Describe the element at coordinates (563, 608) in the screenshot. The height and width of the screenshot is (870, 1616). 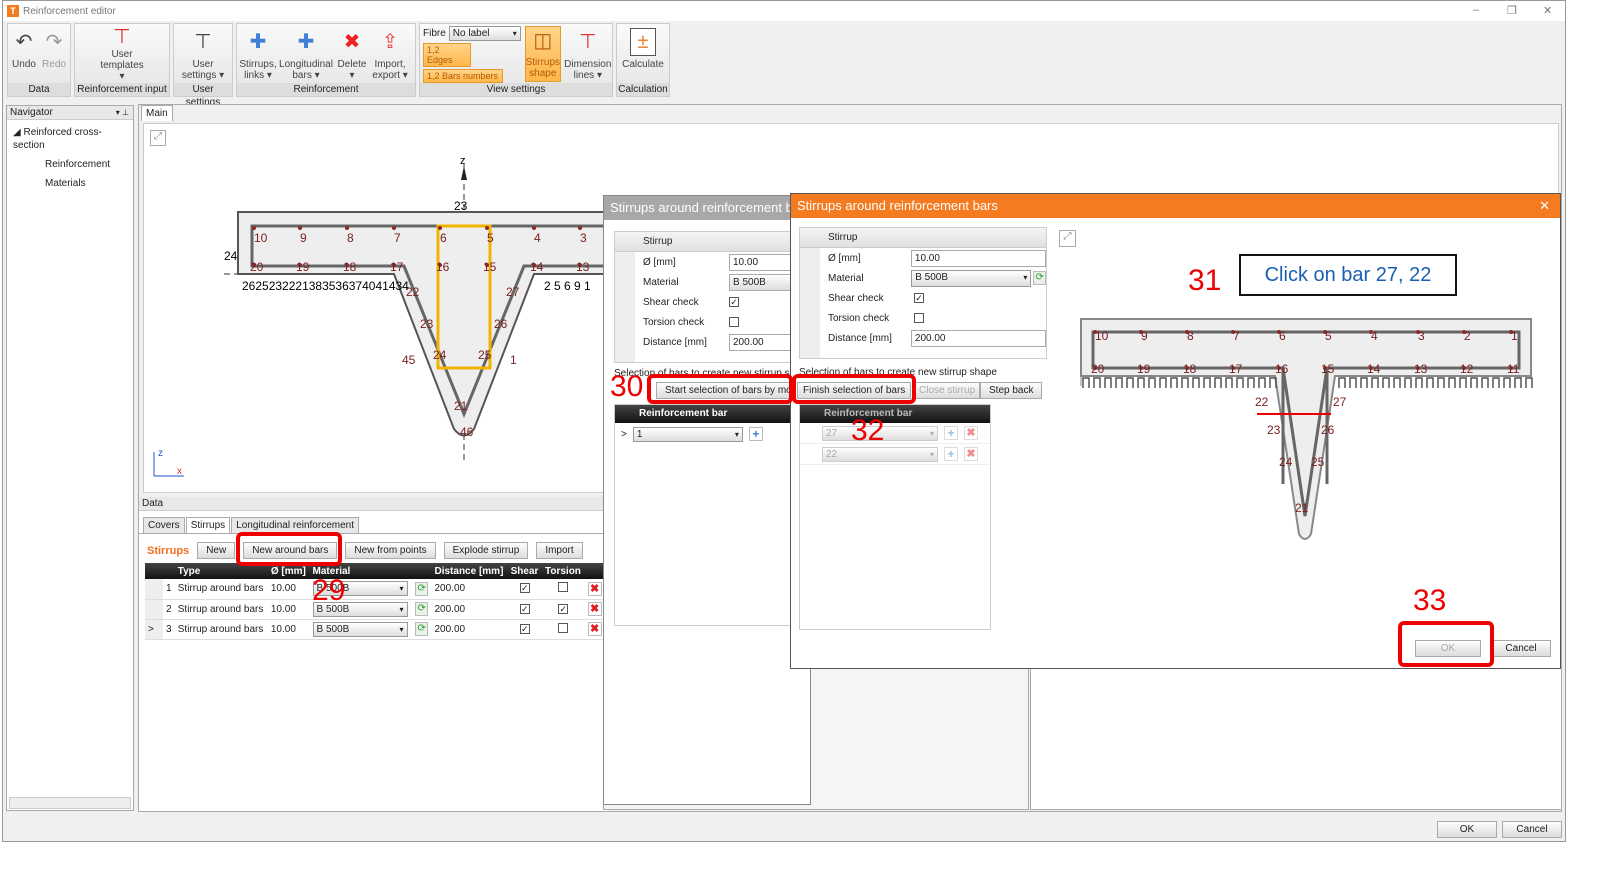
I see `torsion-checkbox: ✓` at that location.